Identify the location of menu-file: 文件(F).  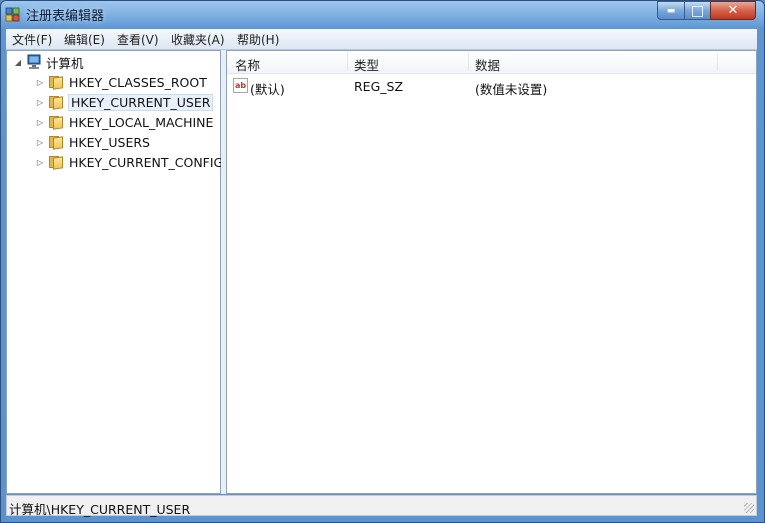
(32, 39).